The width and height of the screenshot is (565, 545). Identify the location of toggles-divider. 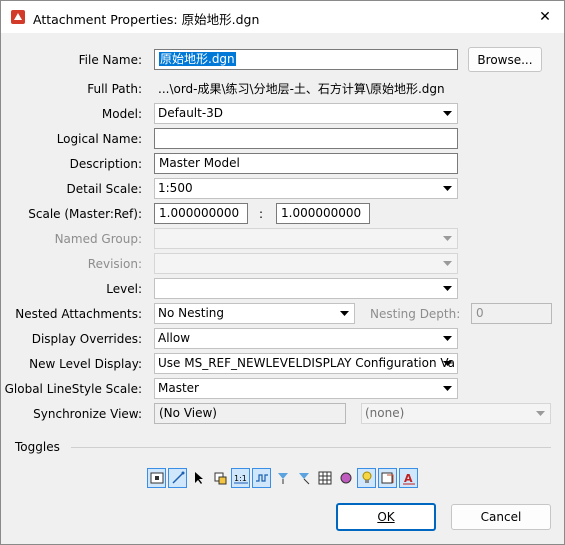
(311, 447).